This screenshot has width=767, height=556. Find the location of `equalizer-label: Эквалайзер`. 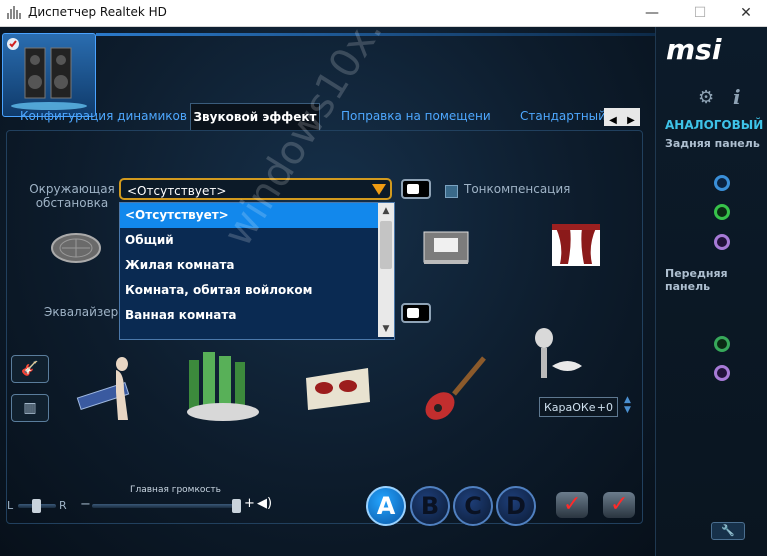

equalizer-label: Эквалайзер is located at coordinates (81, 312).